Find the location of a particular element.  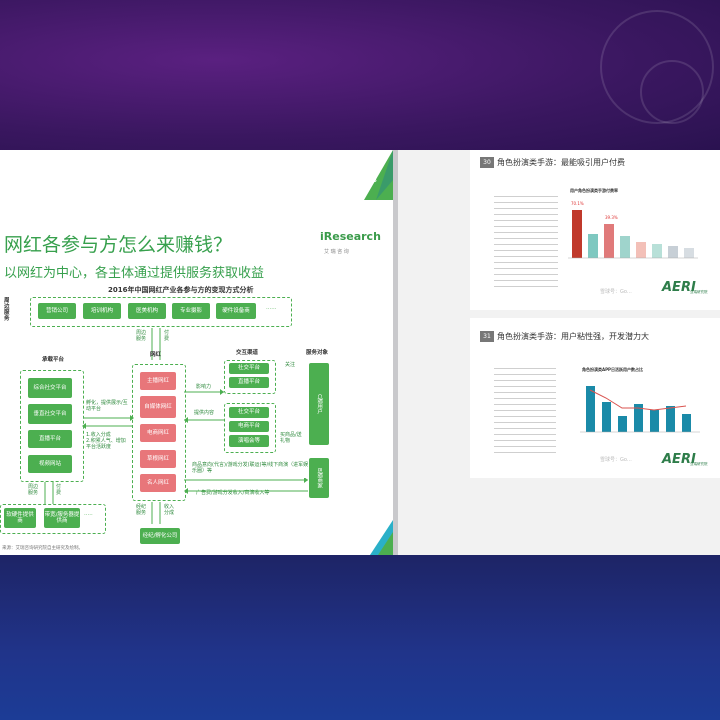

platform-box: 垂直社交平台 is located at coordinates (50, 414).